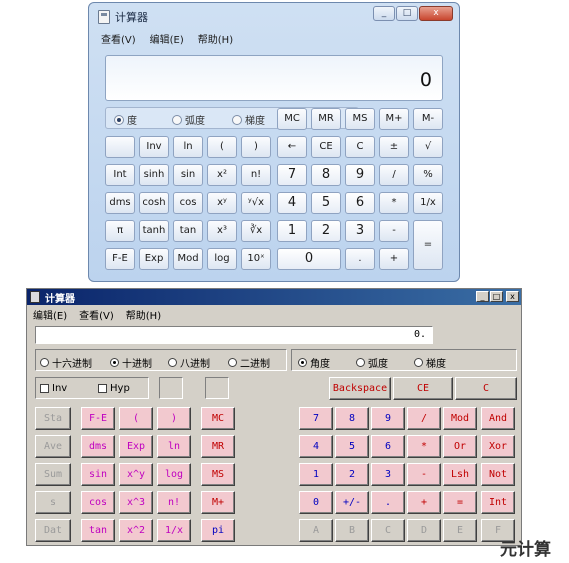  What do you see at coordinates (316, 474) in the screenshot?
I see `digit-1-button: 1` at bounding box center [316, 474].